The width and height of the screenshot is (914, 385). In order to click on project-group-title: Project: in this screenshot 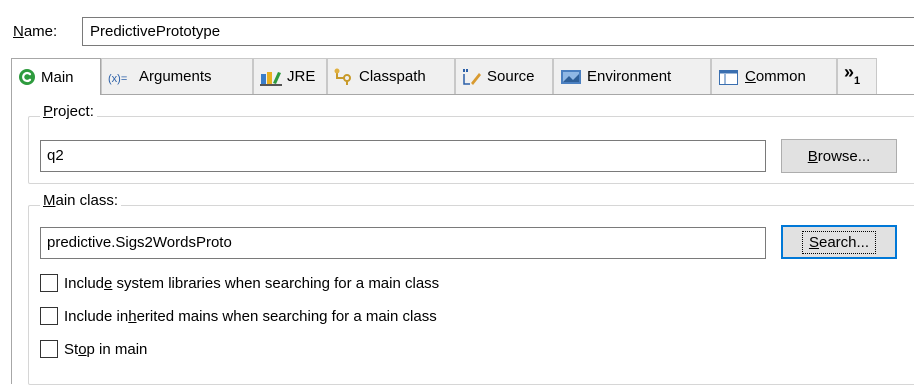, I will do `click(68, 111)`.